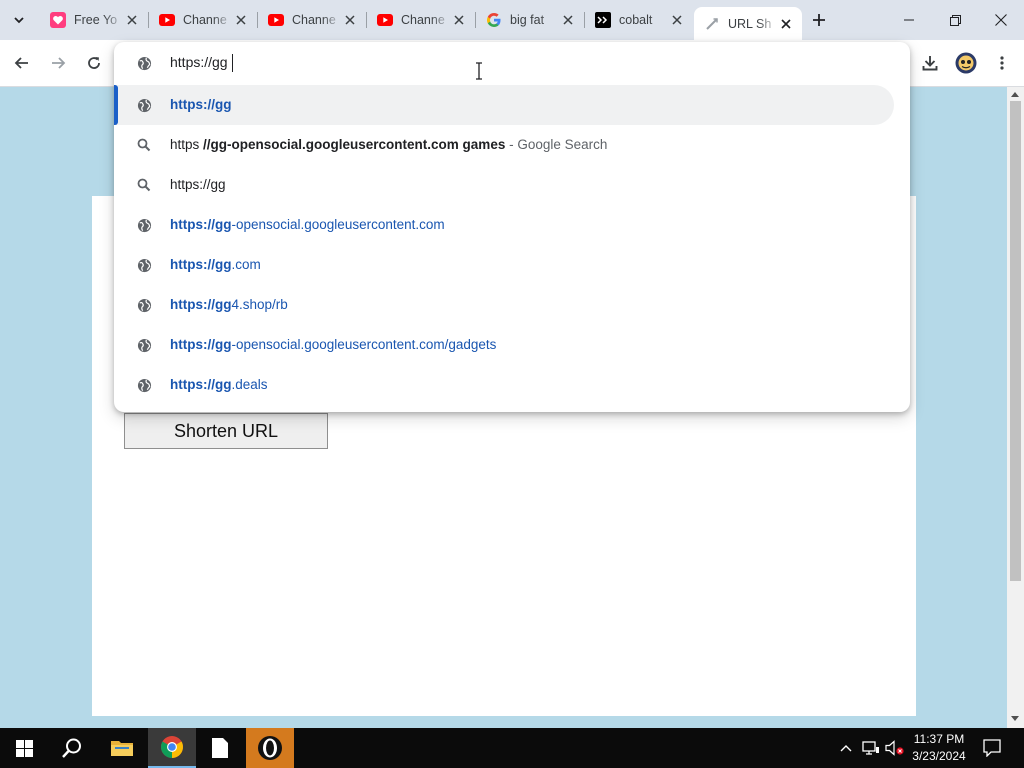  Describe the element at coordinates (871, 748) in the screenshot. I see `tray-network` at that location.